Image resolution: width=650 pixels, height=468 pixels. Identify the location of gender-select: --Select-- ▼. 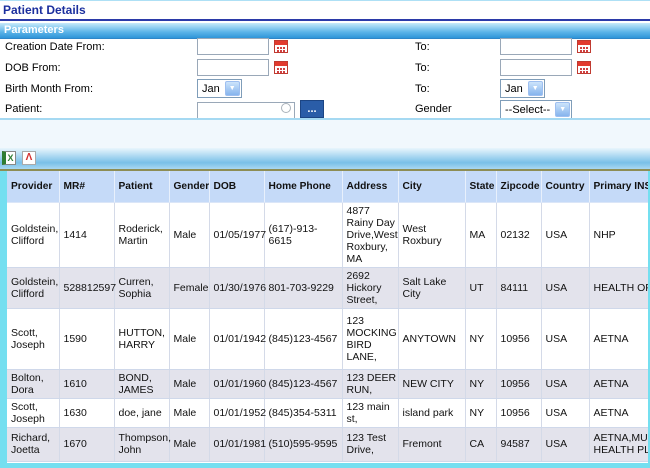
(536, 109).